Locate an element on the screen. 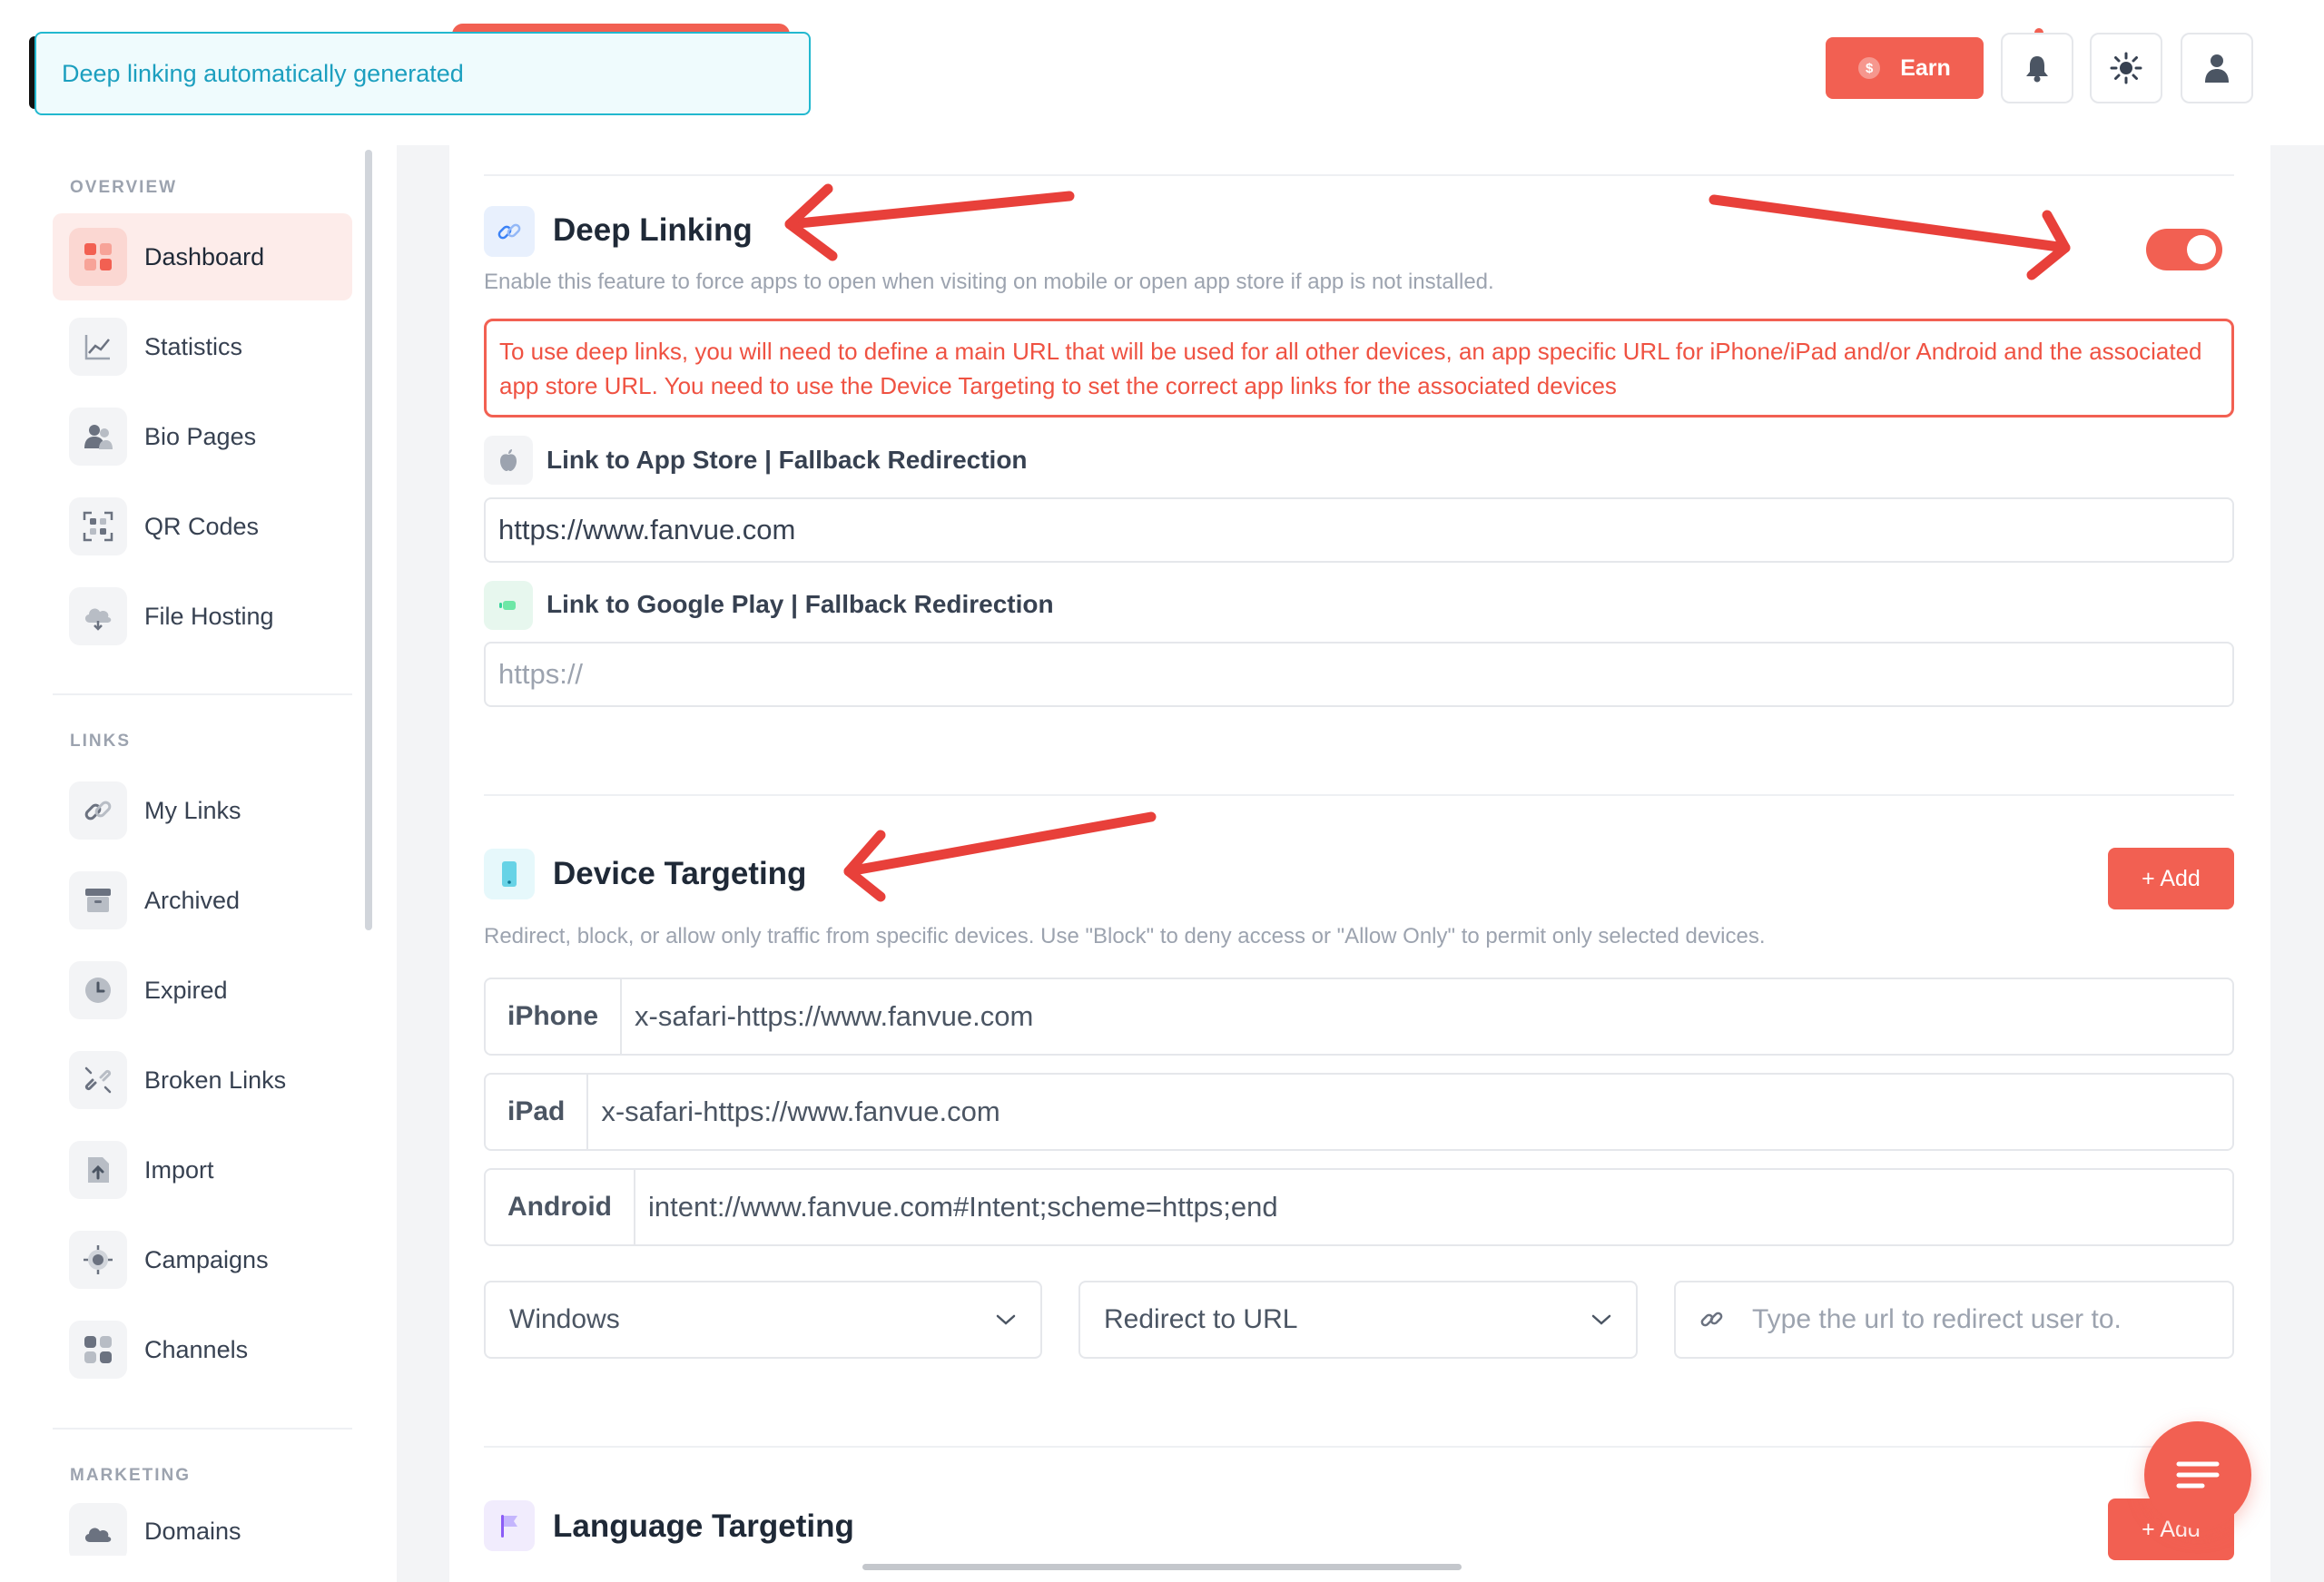  sidebar-item-qr-codes: QR Codes is located at coordinates (202, 526).